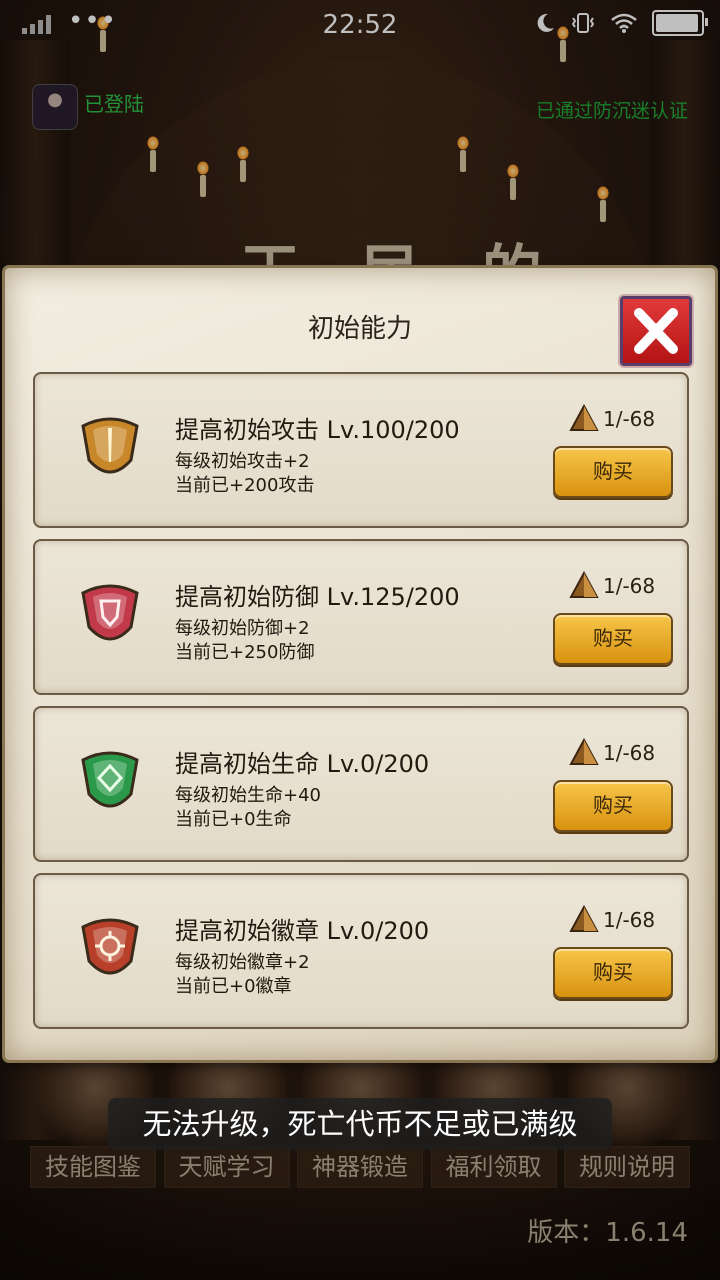 The image size is (720, 1280). I want to click on ability-title: 提高初始防御 Lv.125/200, so click(317, 597).